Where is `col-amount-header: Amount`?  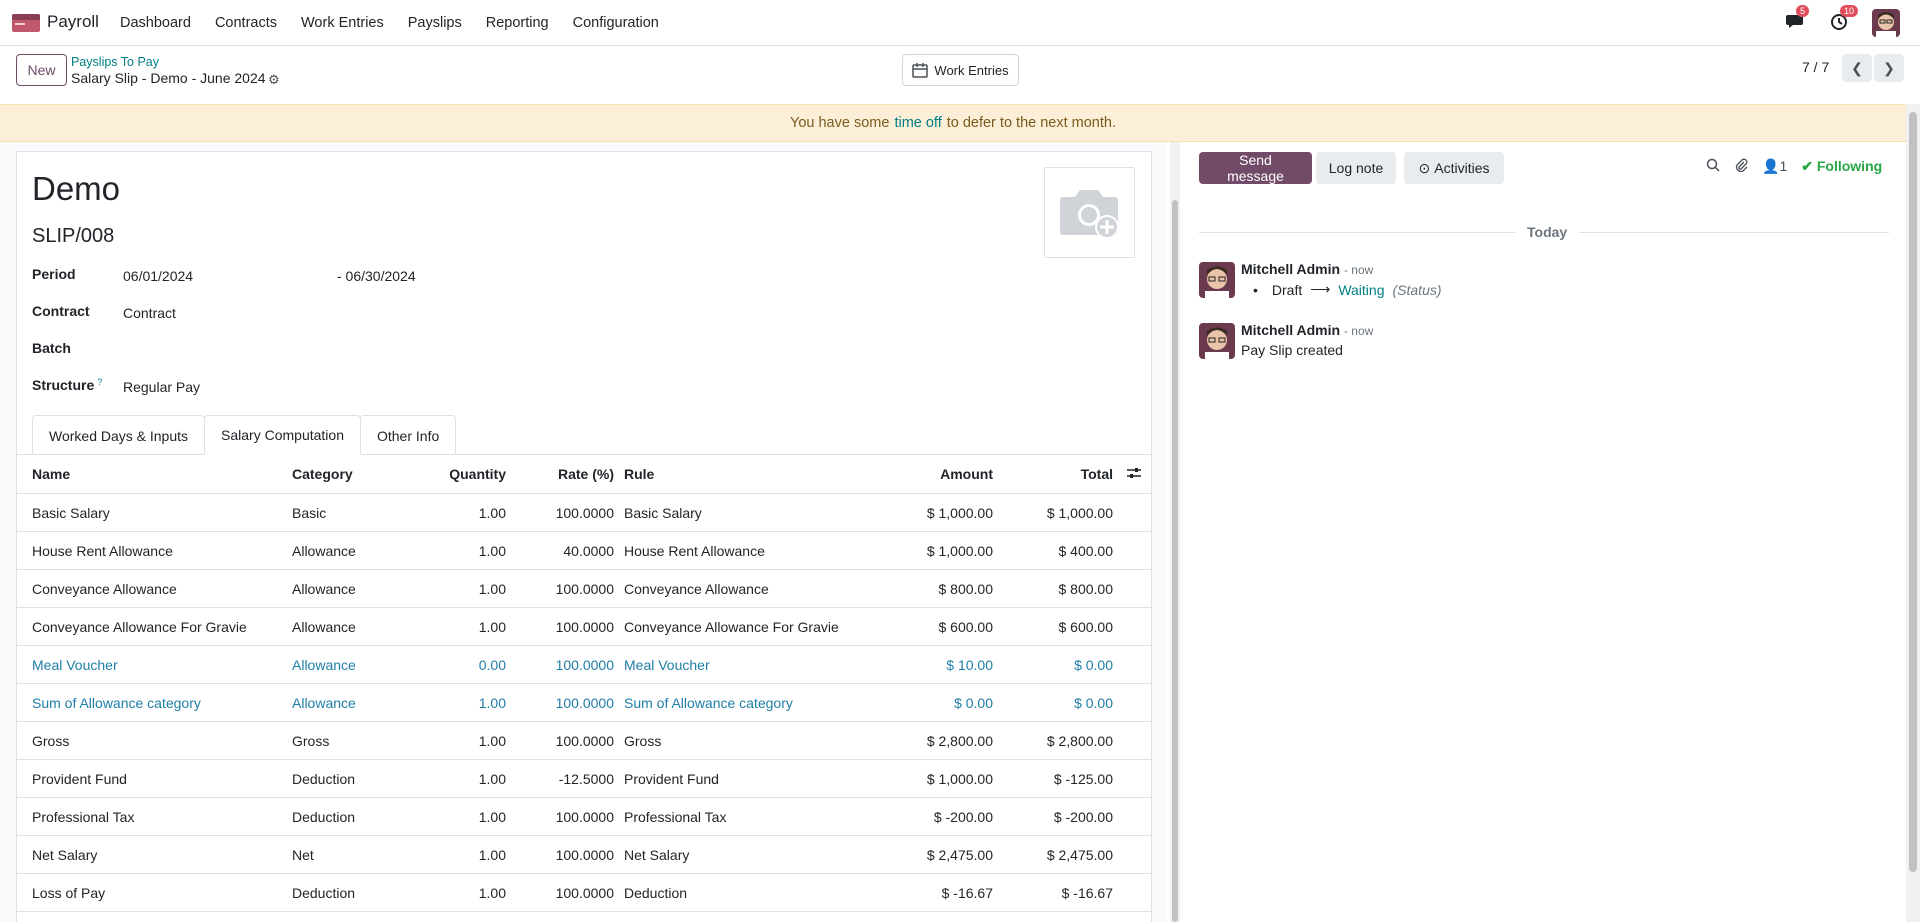
col-amount-header: Amount is located at coordinates (966, 474).